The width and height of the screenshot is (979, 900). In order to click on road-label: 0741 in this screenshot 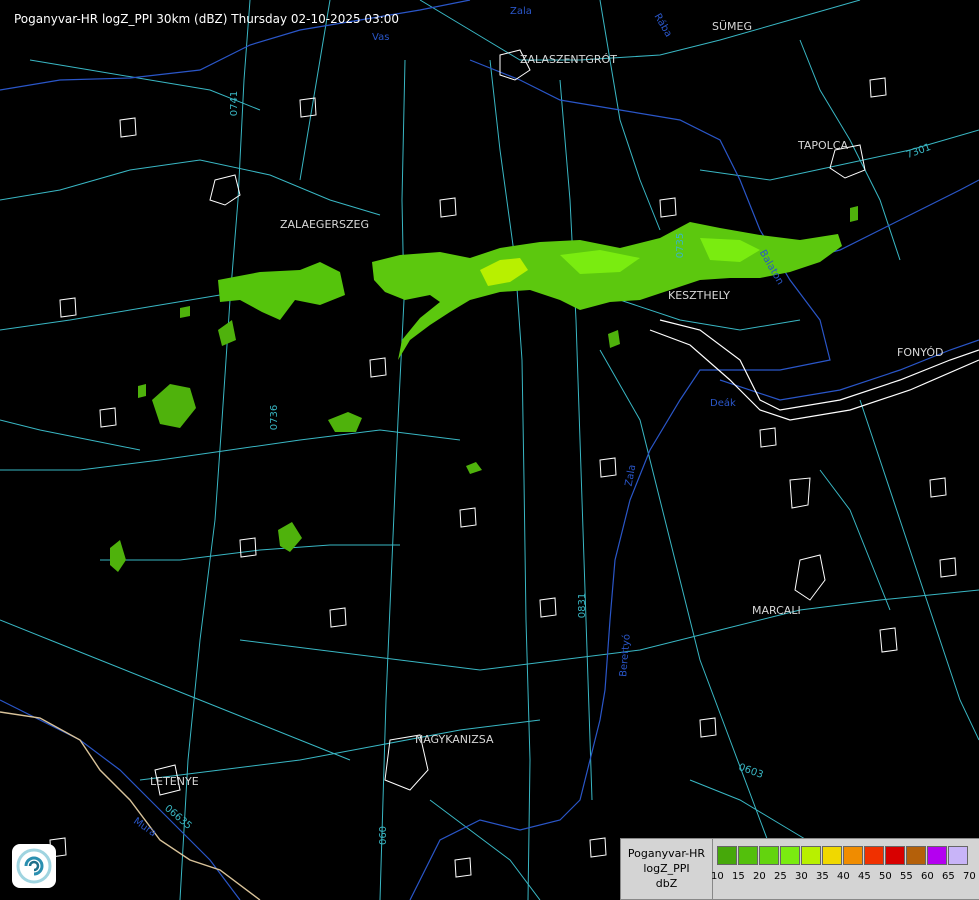, I will do `click(235, 103)`.